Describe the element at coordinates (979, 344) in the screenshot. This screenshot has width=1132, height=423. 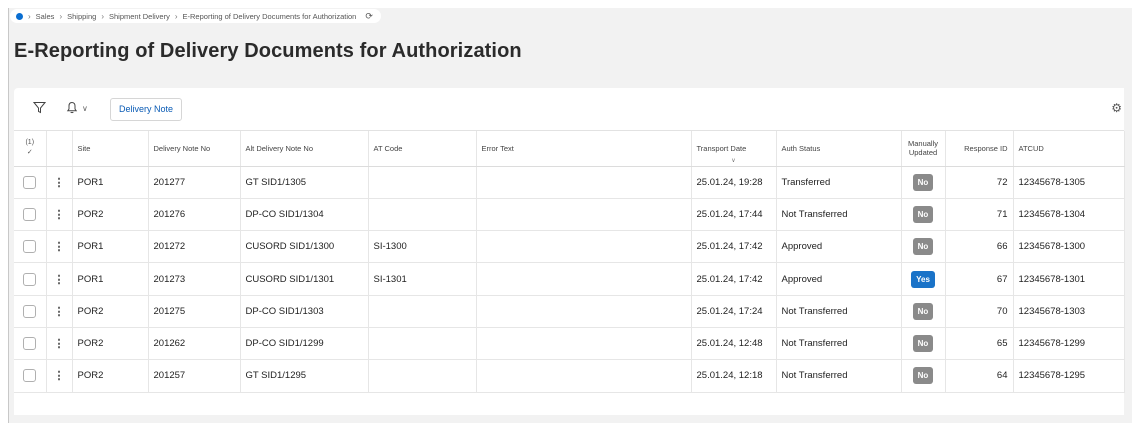
I see `cell-response-id: 65` at that location.